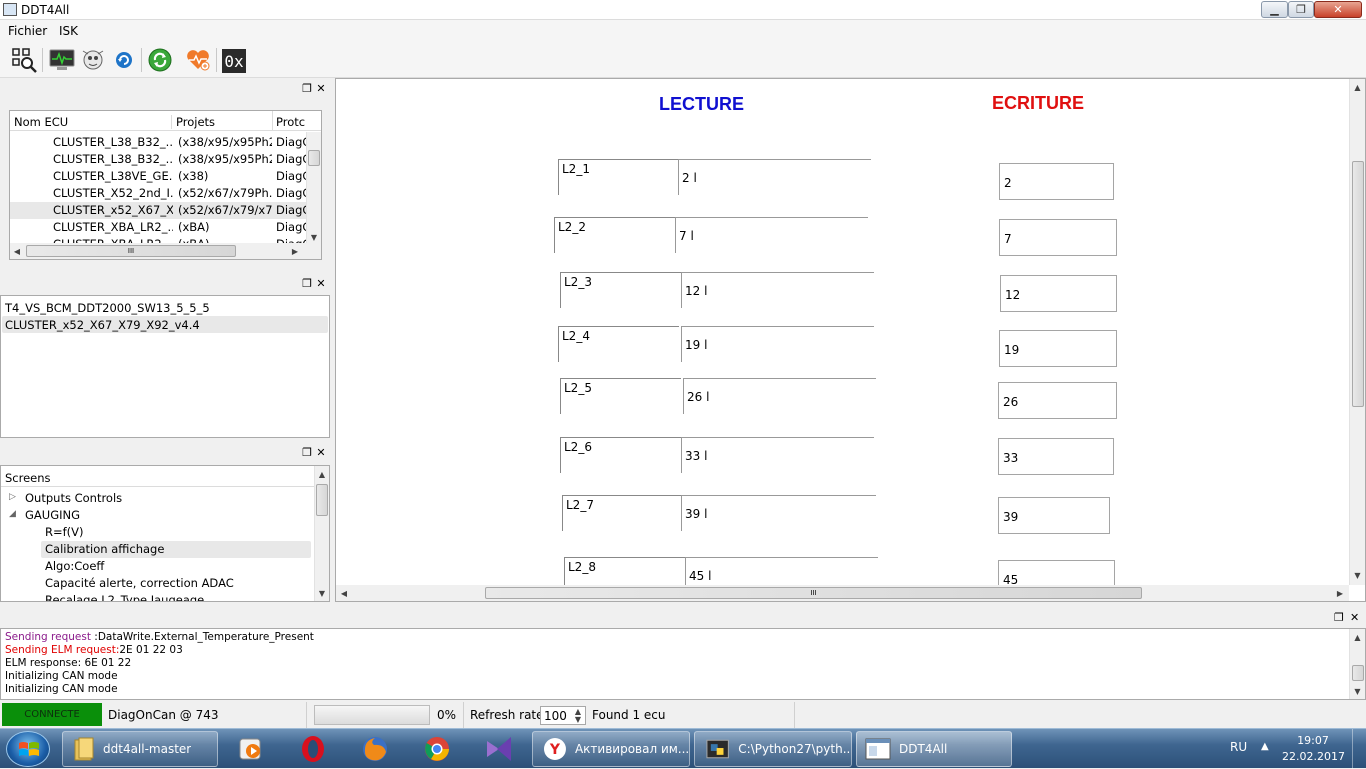 Image resolution: width=1366 pixels, height=769 pixels. What do you see at coordinates (578, 711) in the screenshot?
I see `spin-up-icon: ▲` at bounding box center [578, 711].